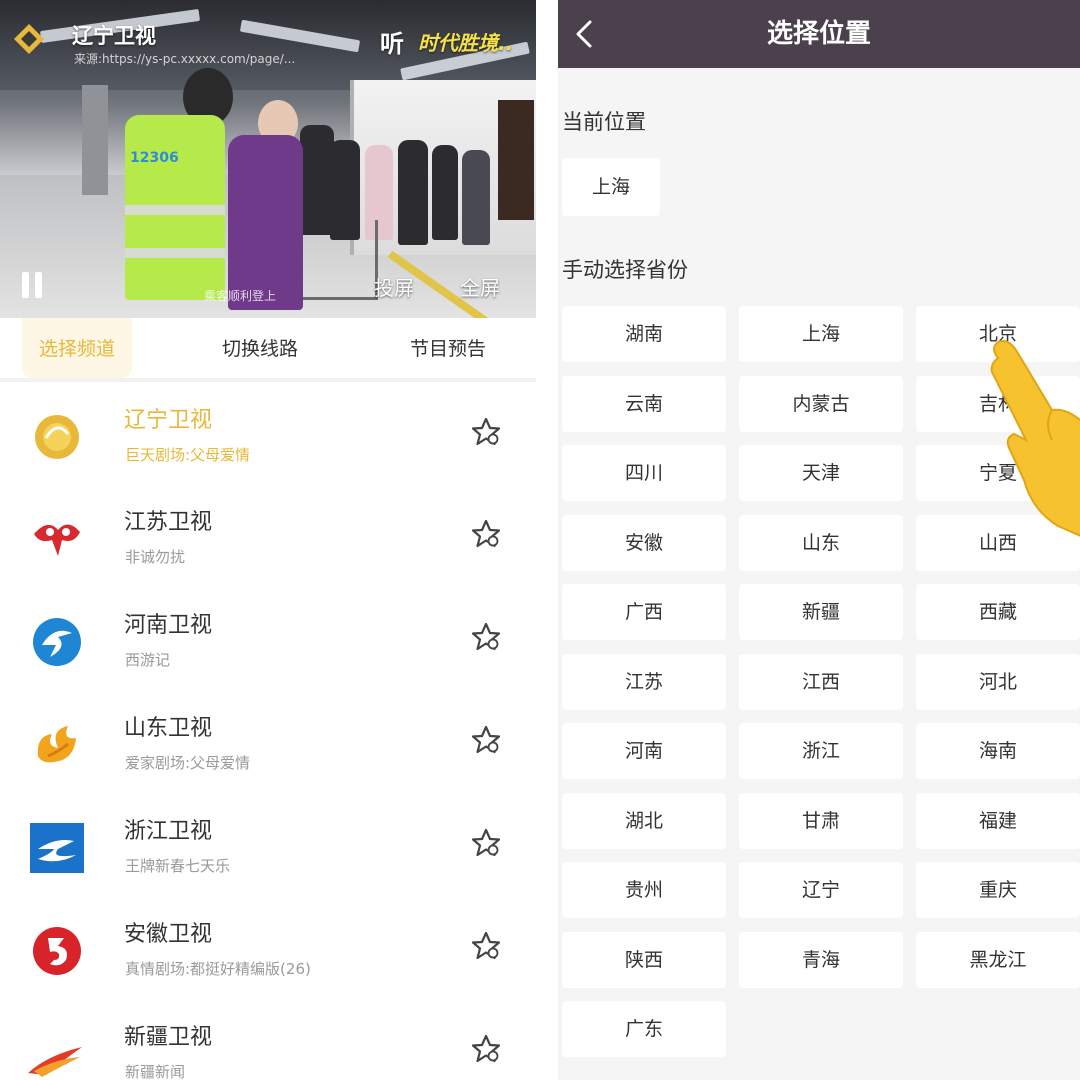 This screenshot has height=1080, width=1080. Describe the element at coordinates (644, 404) in the screenshot. I see `province-option: 云南` at that location.